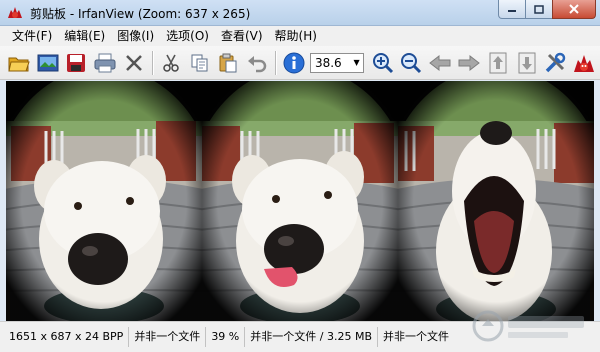  Describe the element at coordinates (135, 36) in the screenshot. I see `menu-image: 图像(I)` at that location.